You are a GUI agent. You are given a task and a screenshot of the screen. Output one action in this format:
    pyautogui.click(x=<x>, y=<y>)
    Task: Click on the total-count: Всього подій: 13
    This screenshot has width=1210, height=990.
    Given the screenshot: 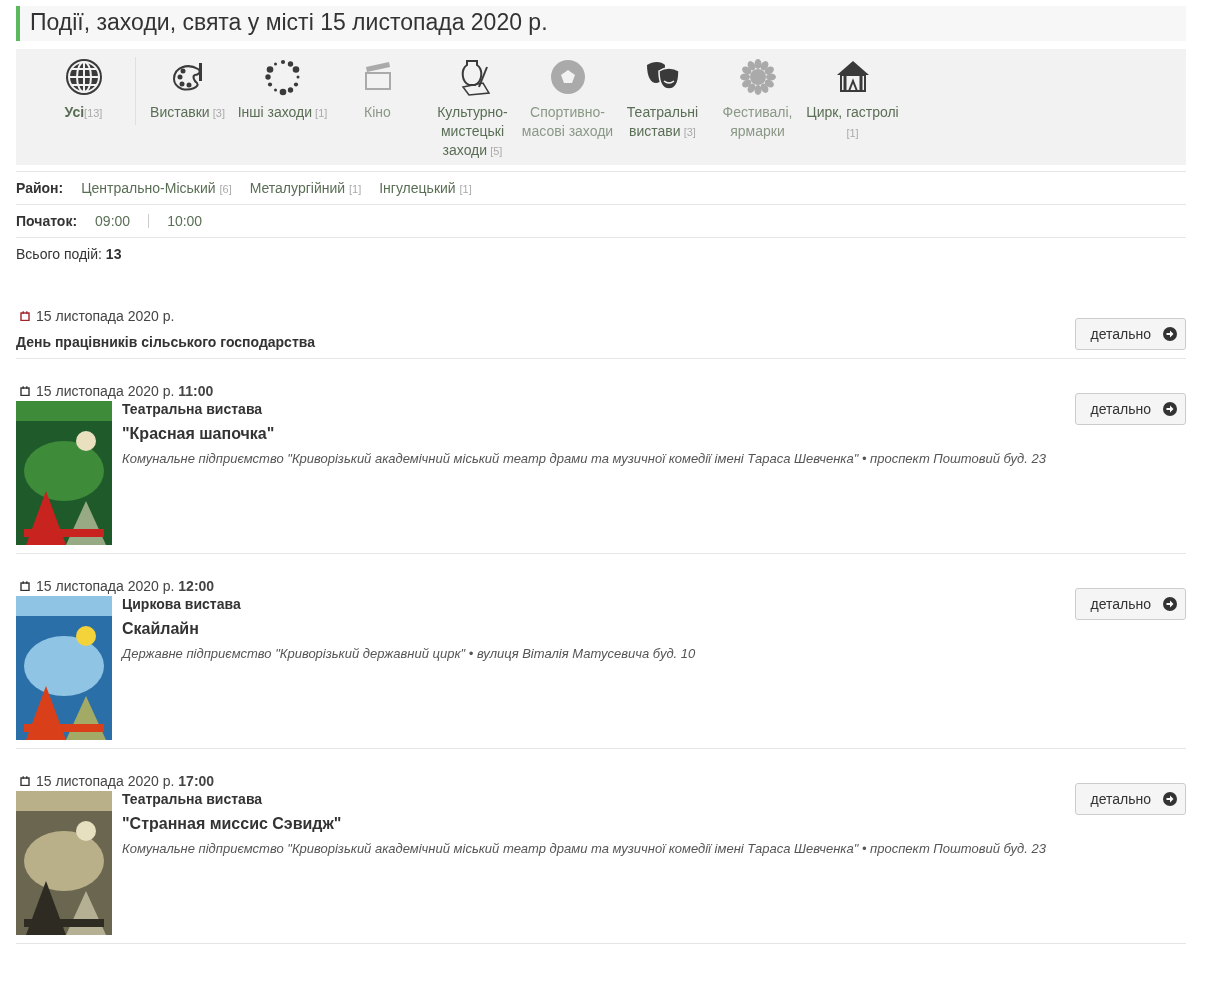 What is the action you would take?
    pyautogui.click(x=69, y=254)
    